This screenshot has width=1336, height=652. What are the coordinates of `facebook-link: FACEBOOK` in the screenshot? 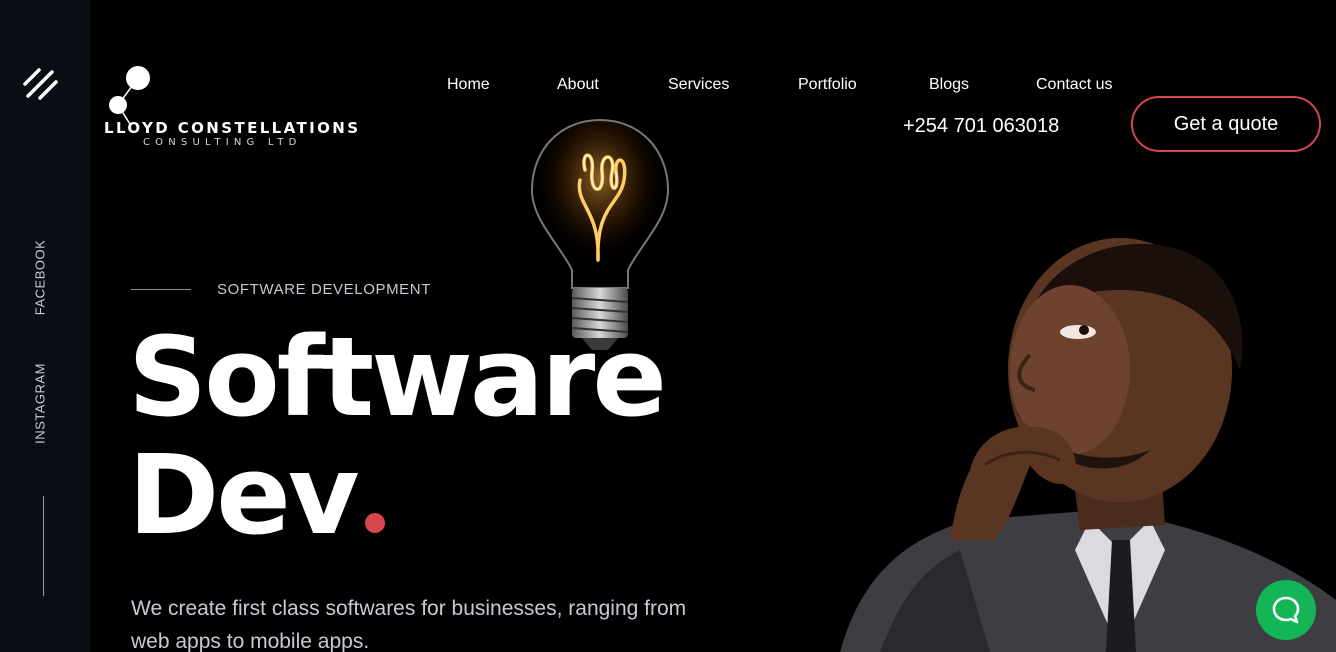 It's located at (40, 278).